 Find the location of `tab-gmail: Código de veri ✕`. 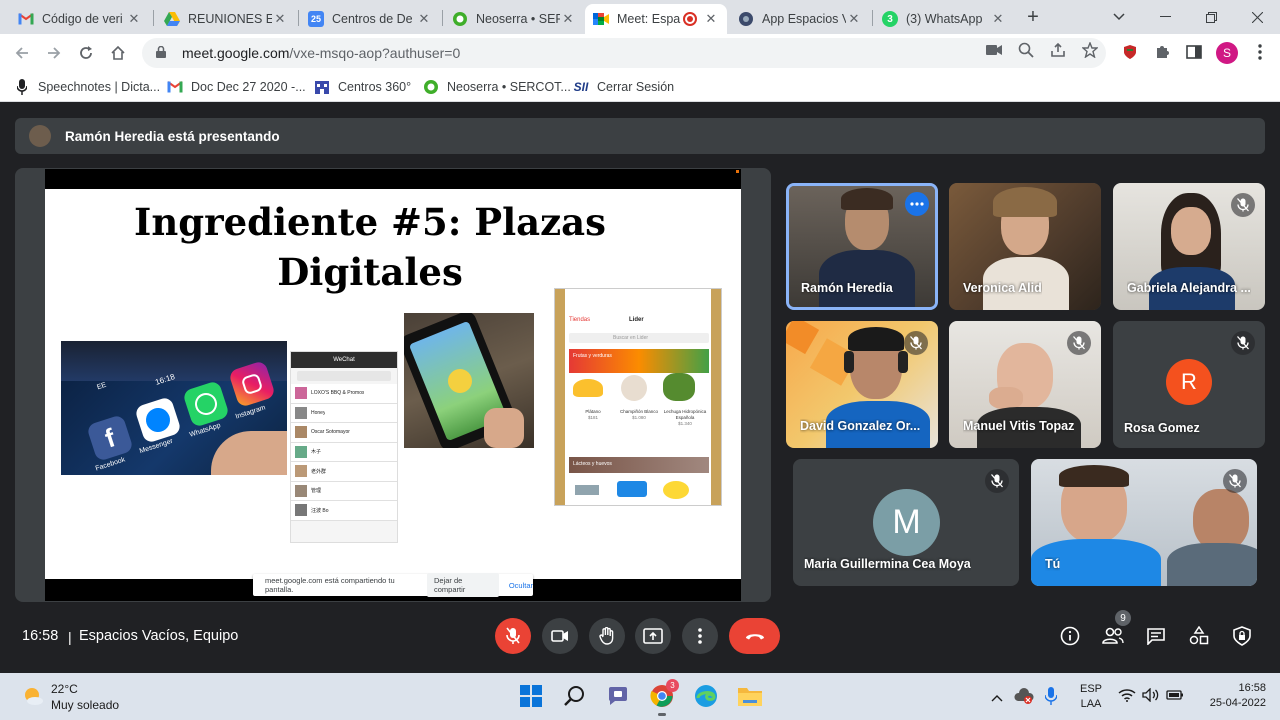

tab-gmail: Código de veri ✕ is located at coordinates (80, 19).